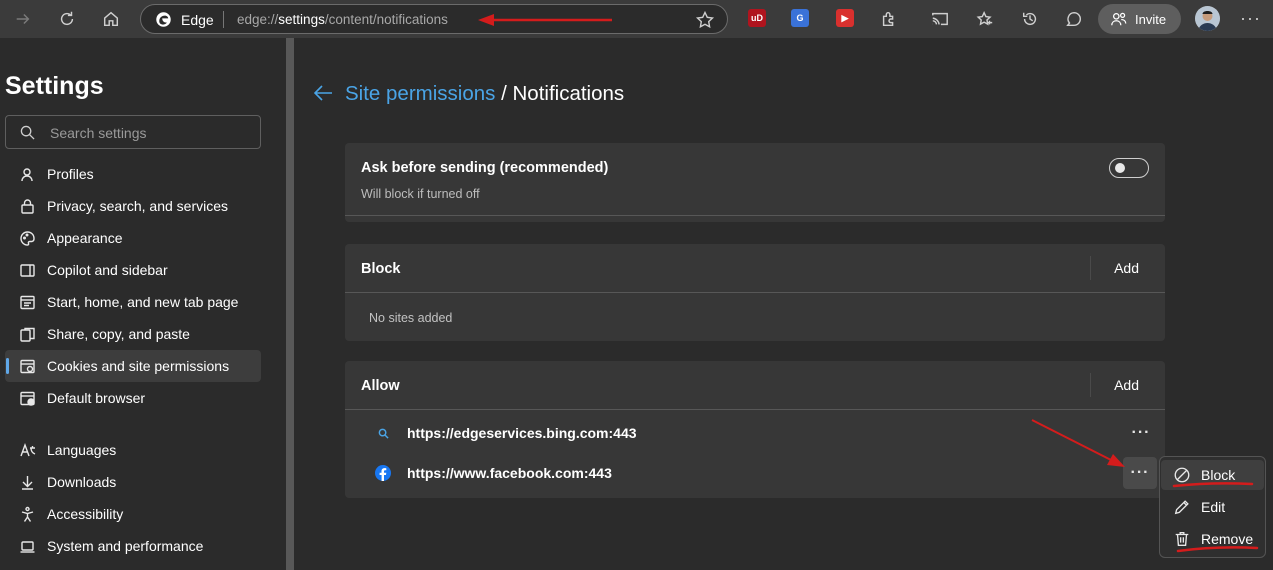  Describe the element at coordinates (420, 194) in the screenshot. I see `ask-before-sending-subtitle: Will block if turned off` at that location.